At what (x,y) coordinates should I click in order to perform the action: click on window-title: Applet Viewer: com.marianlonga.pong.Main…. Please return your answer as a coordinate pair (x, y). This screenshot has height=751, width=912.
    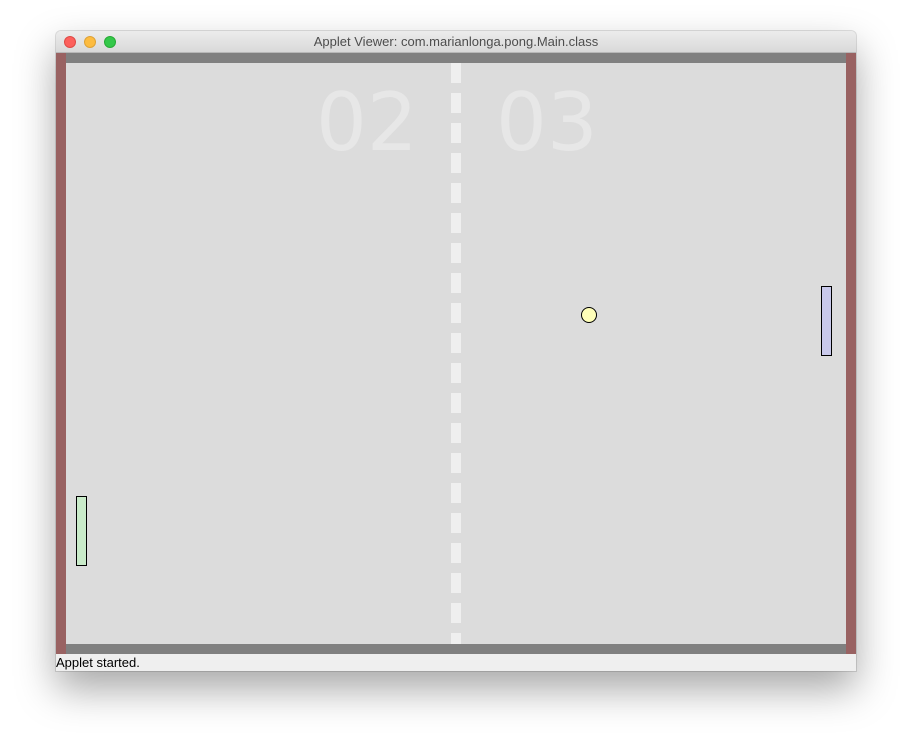
    Looking at the image, I should click on (456, 41).